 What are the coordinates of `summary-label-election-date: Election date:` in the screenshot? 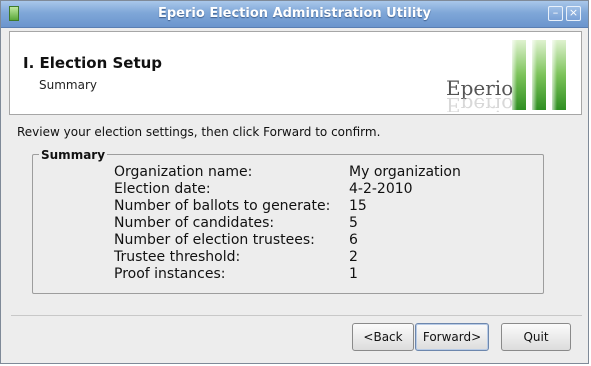 It's located at (162, 189).